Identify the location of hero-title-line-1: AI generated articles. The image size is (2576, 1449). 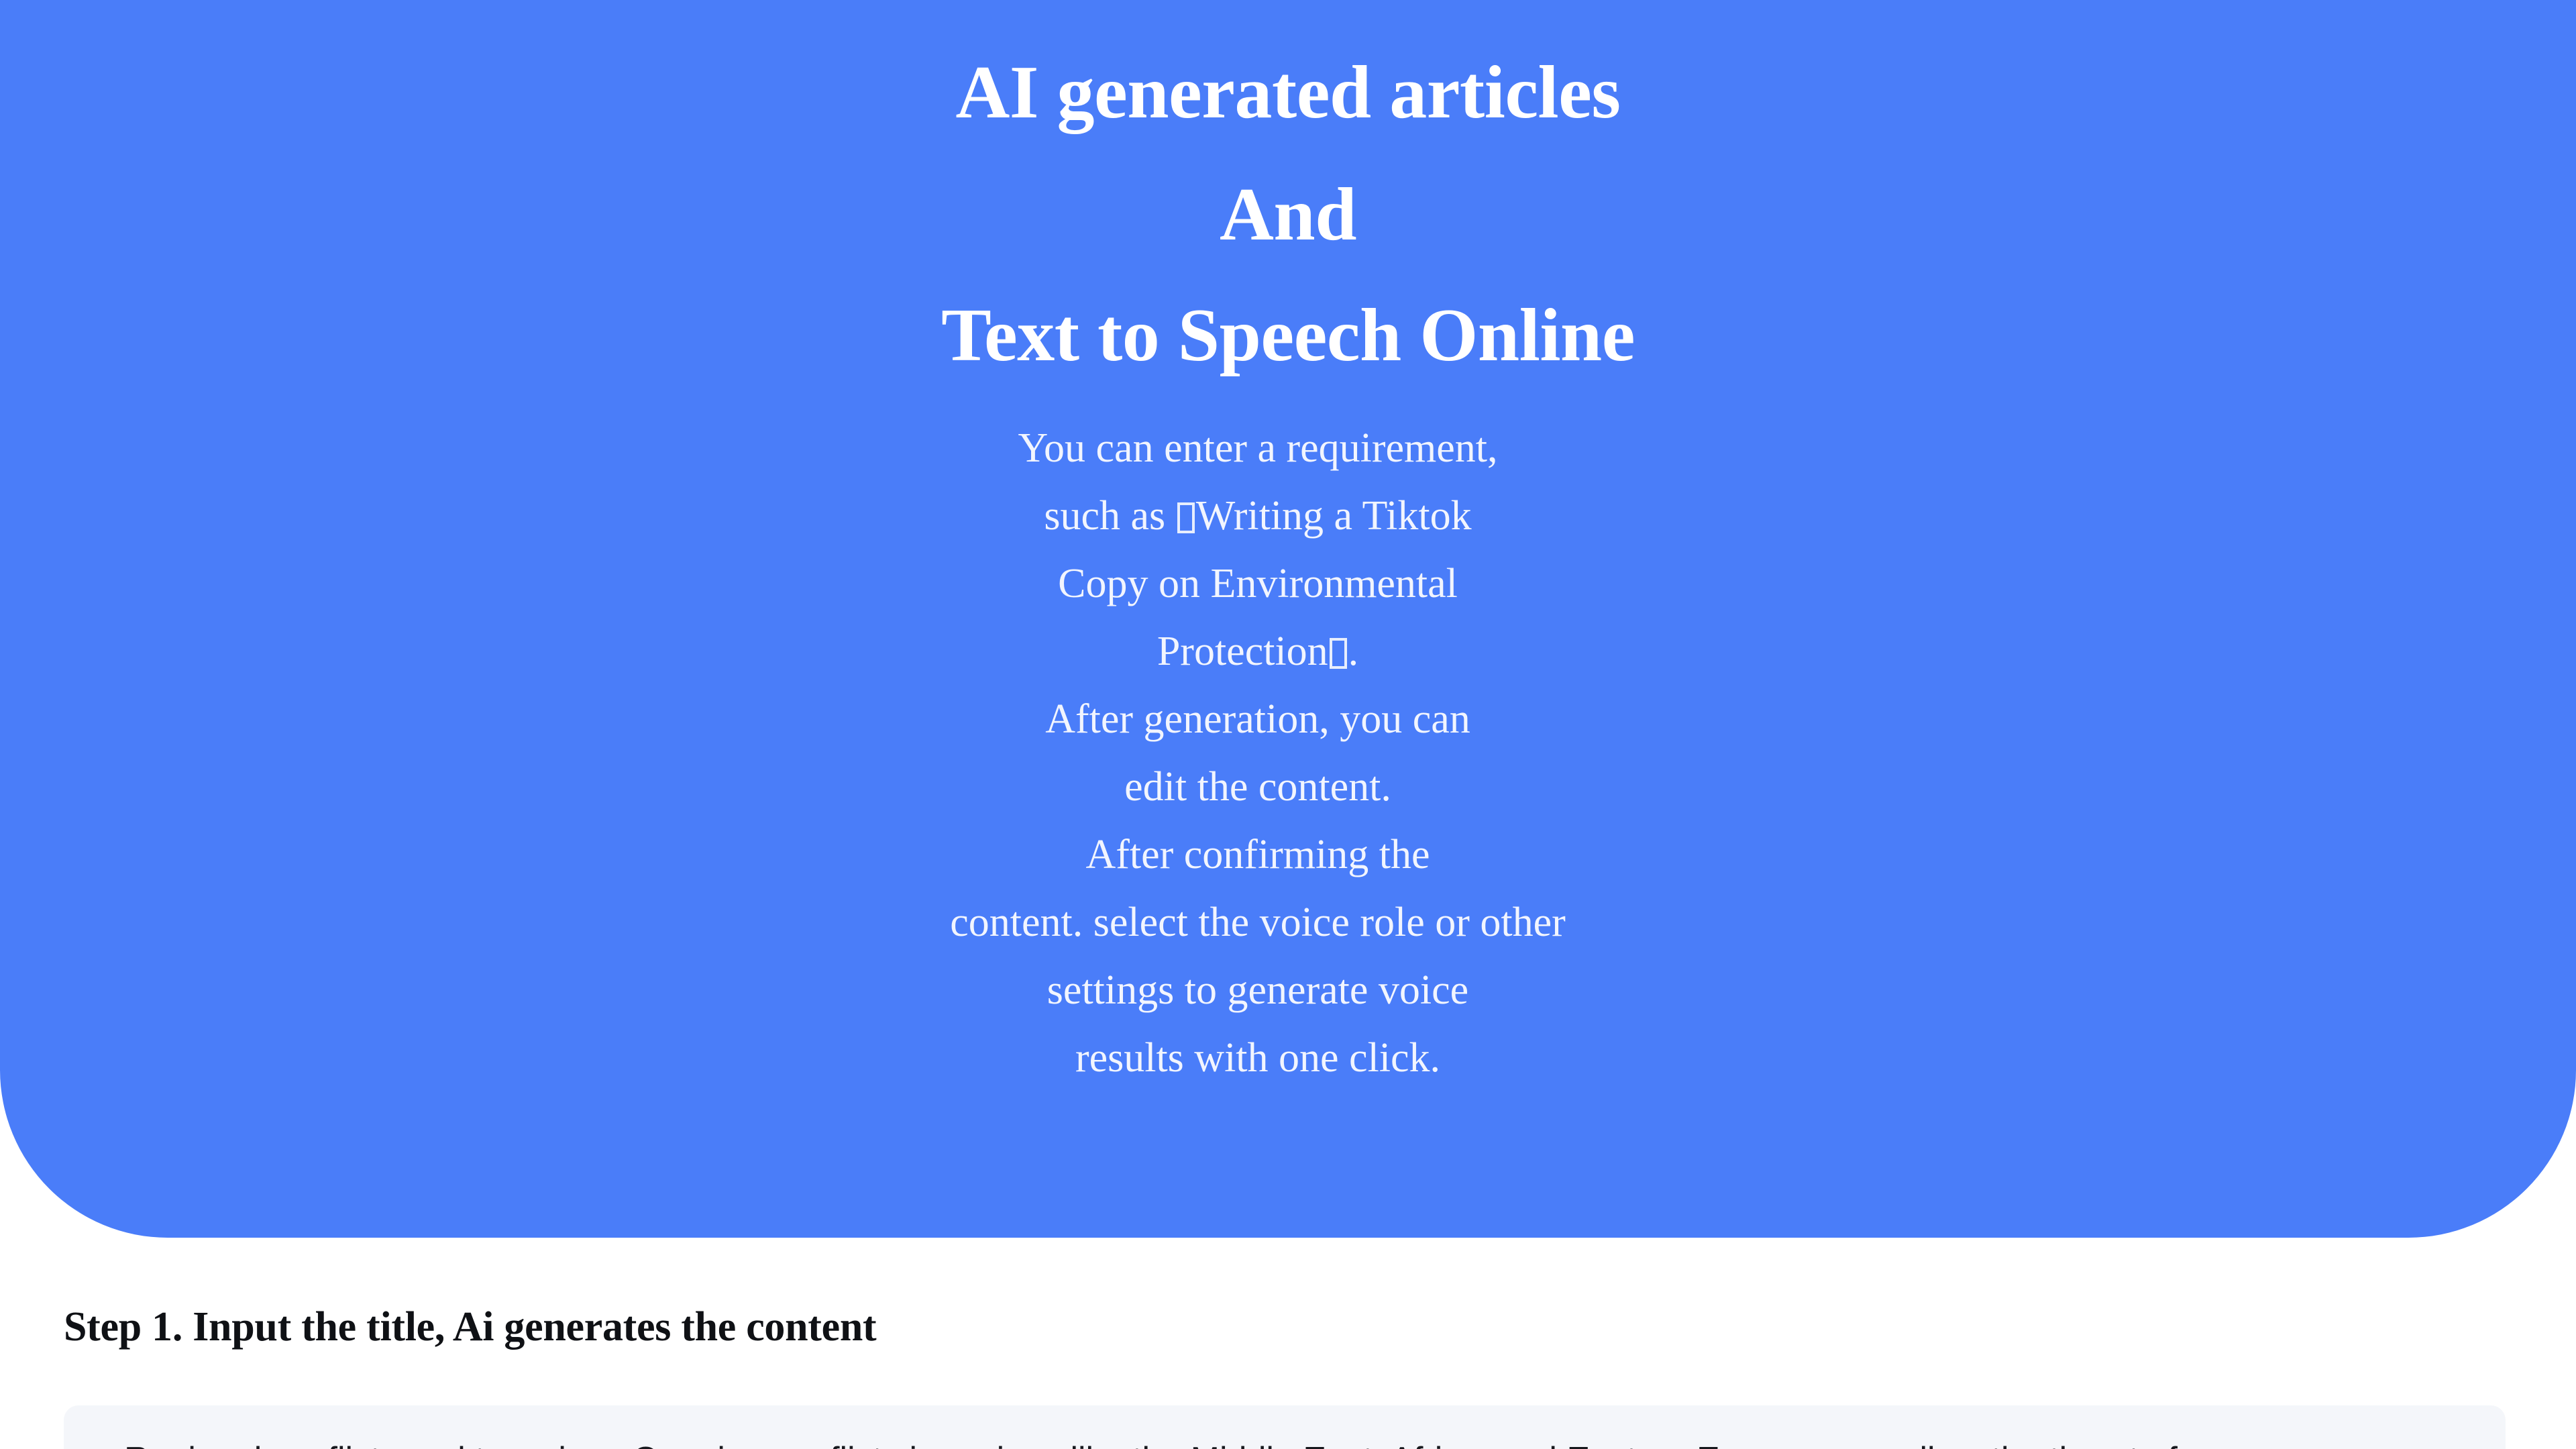
(1288, 92).